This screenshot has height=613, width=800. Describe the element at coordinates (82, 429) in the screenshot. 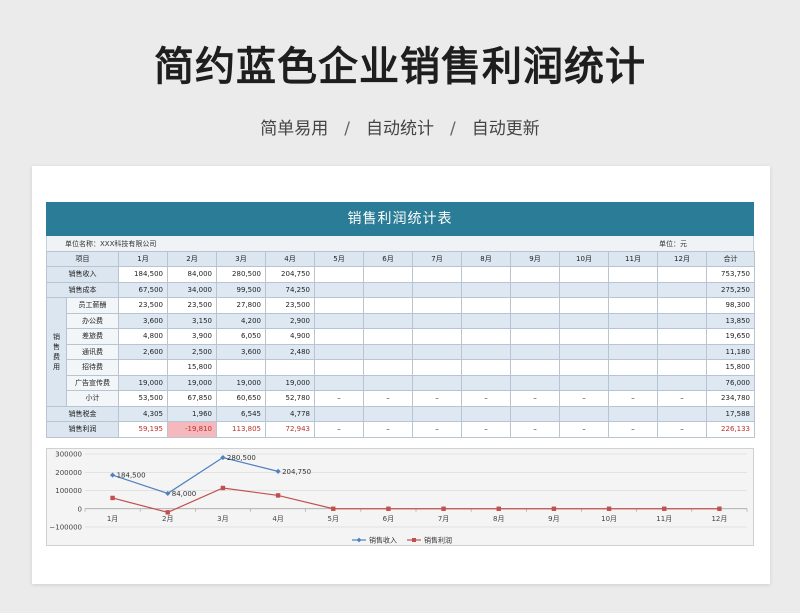

I see `row-label: 销售利润` at that location.